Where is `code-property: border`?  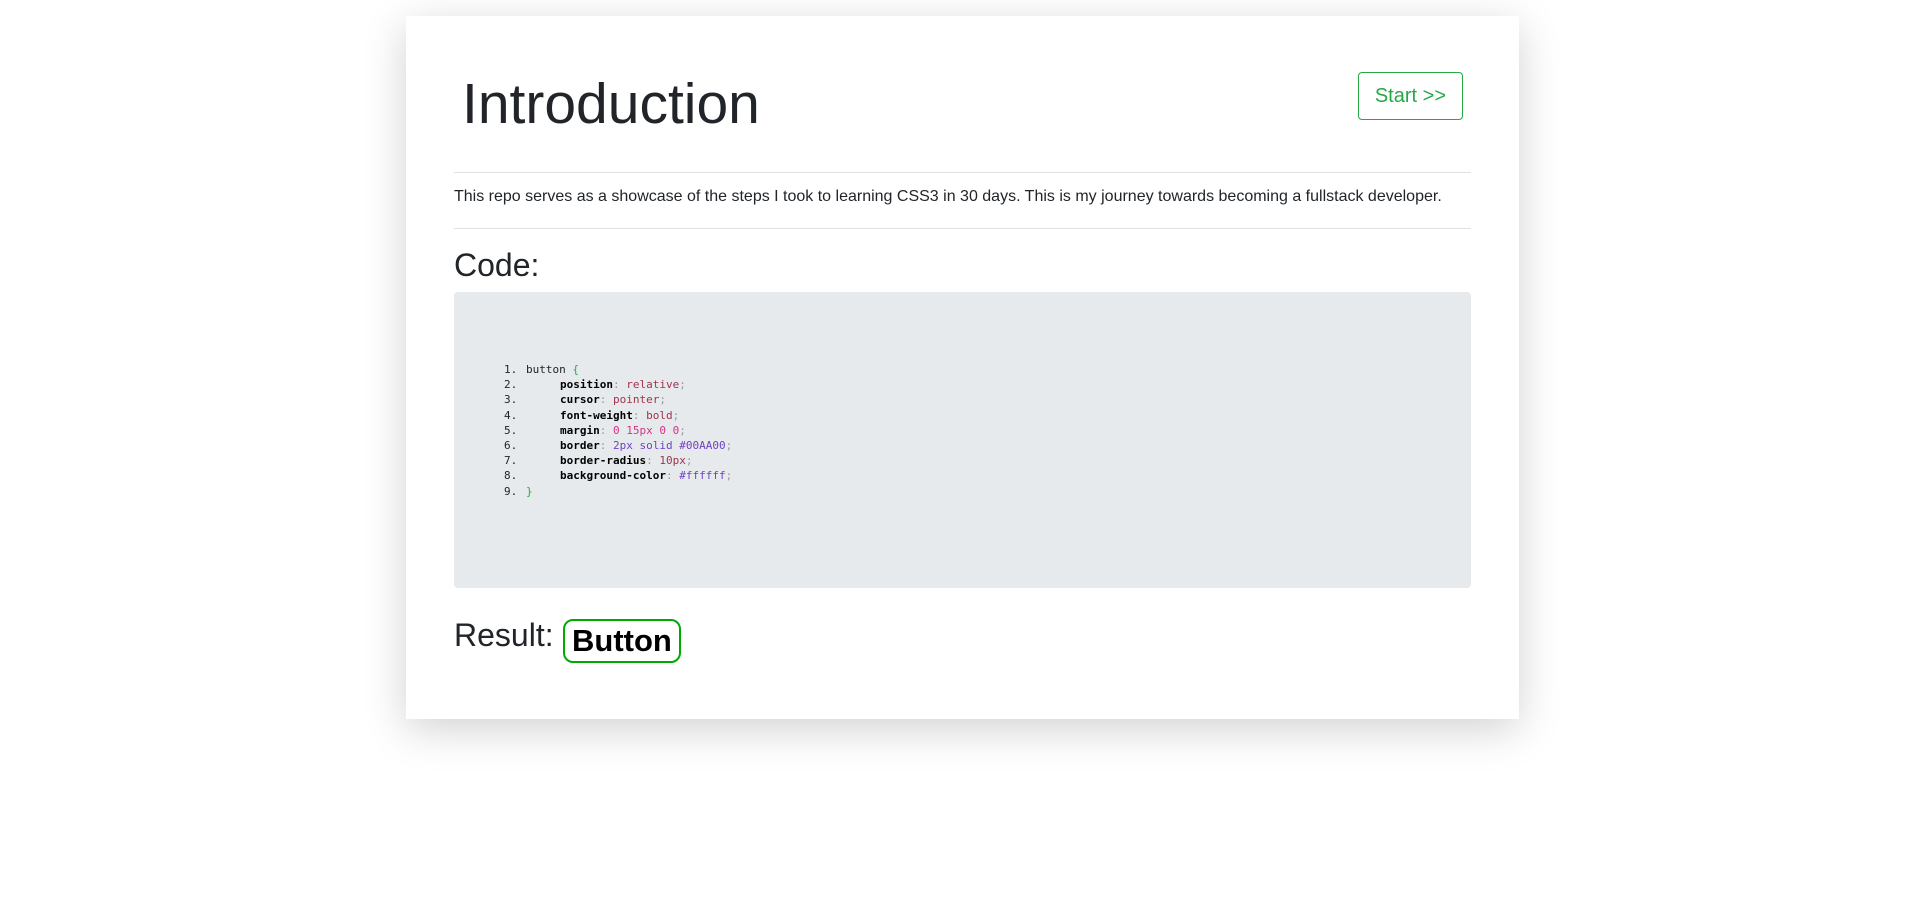 code-property: border is located at coordinates (580, 446).